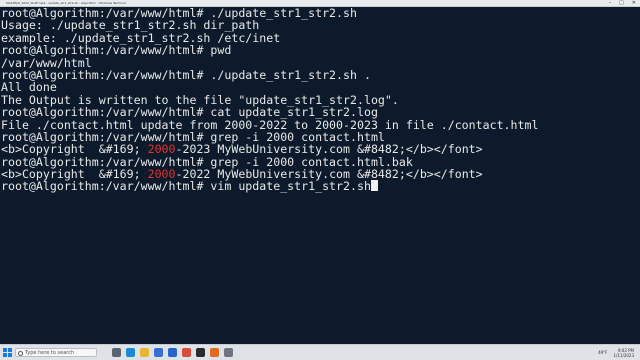 The image size is (640, 360). What do you see at coordinates (374, 186) in the screenshot?
I see `terminal-cursor` at bounding box center [374, 186].